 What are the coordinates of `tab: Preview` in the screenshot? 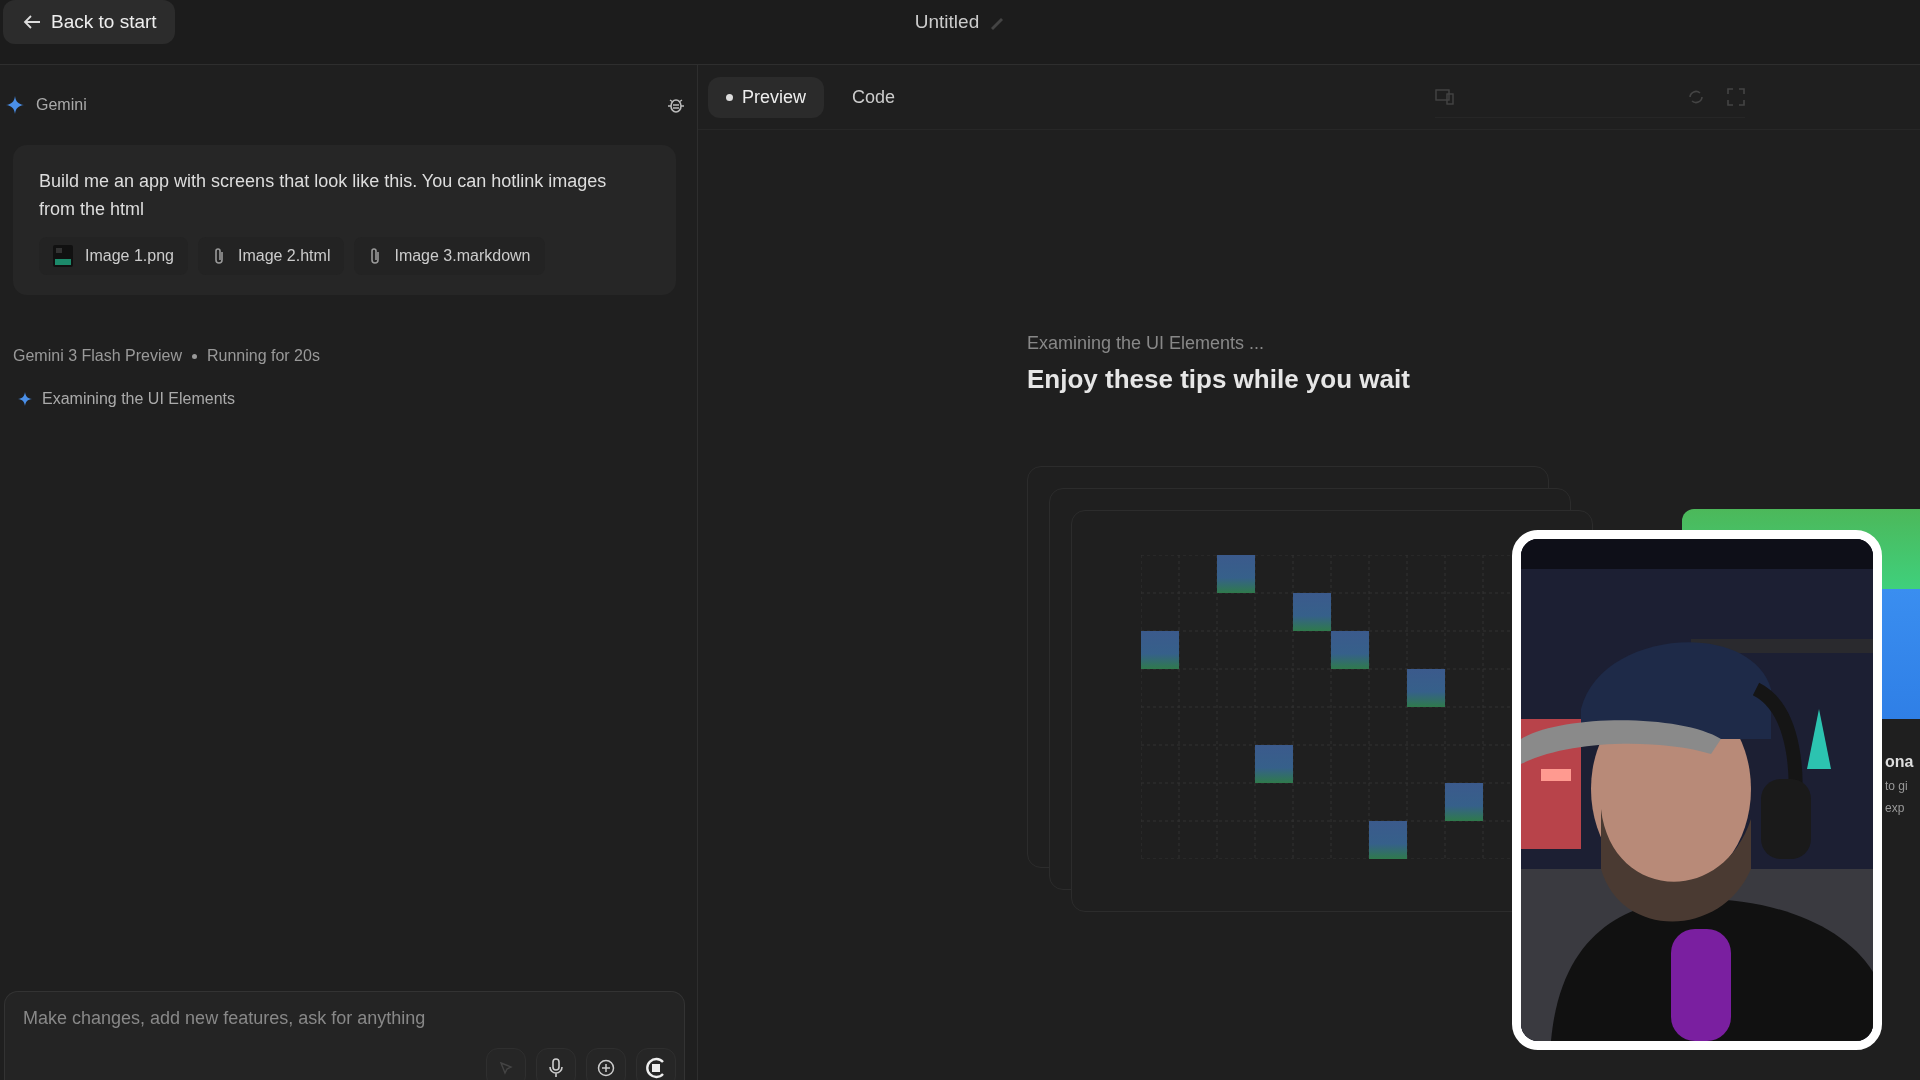 It's located at (766, 97).